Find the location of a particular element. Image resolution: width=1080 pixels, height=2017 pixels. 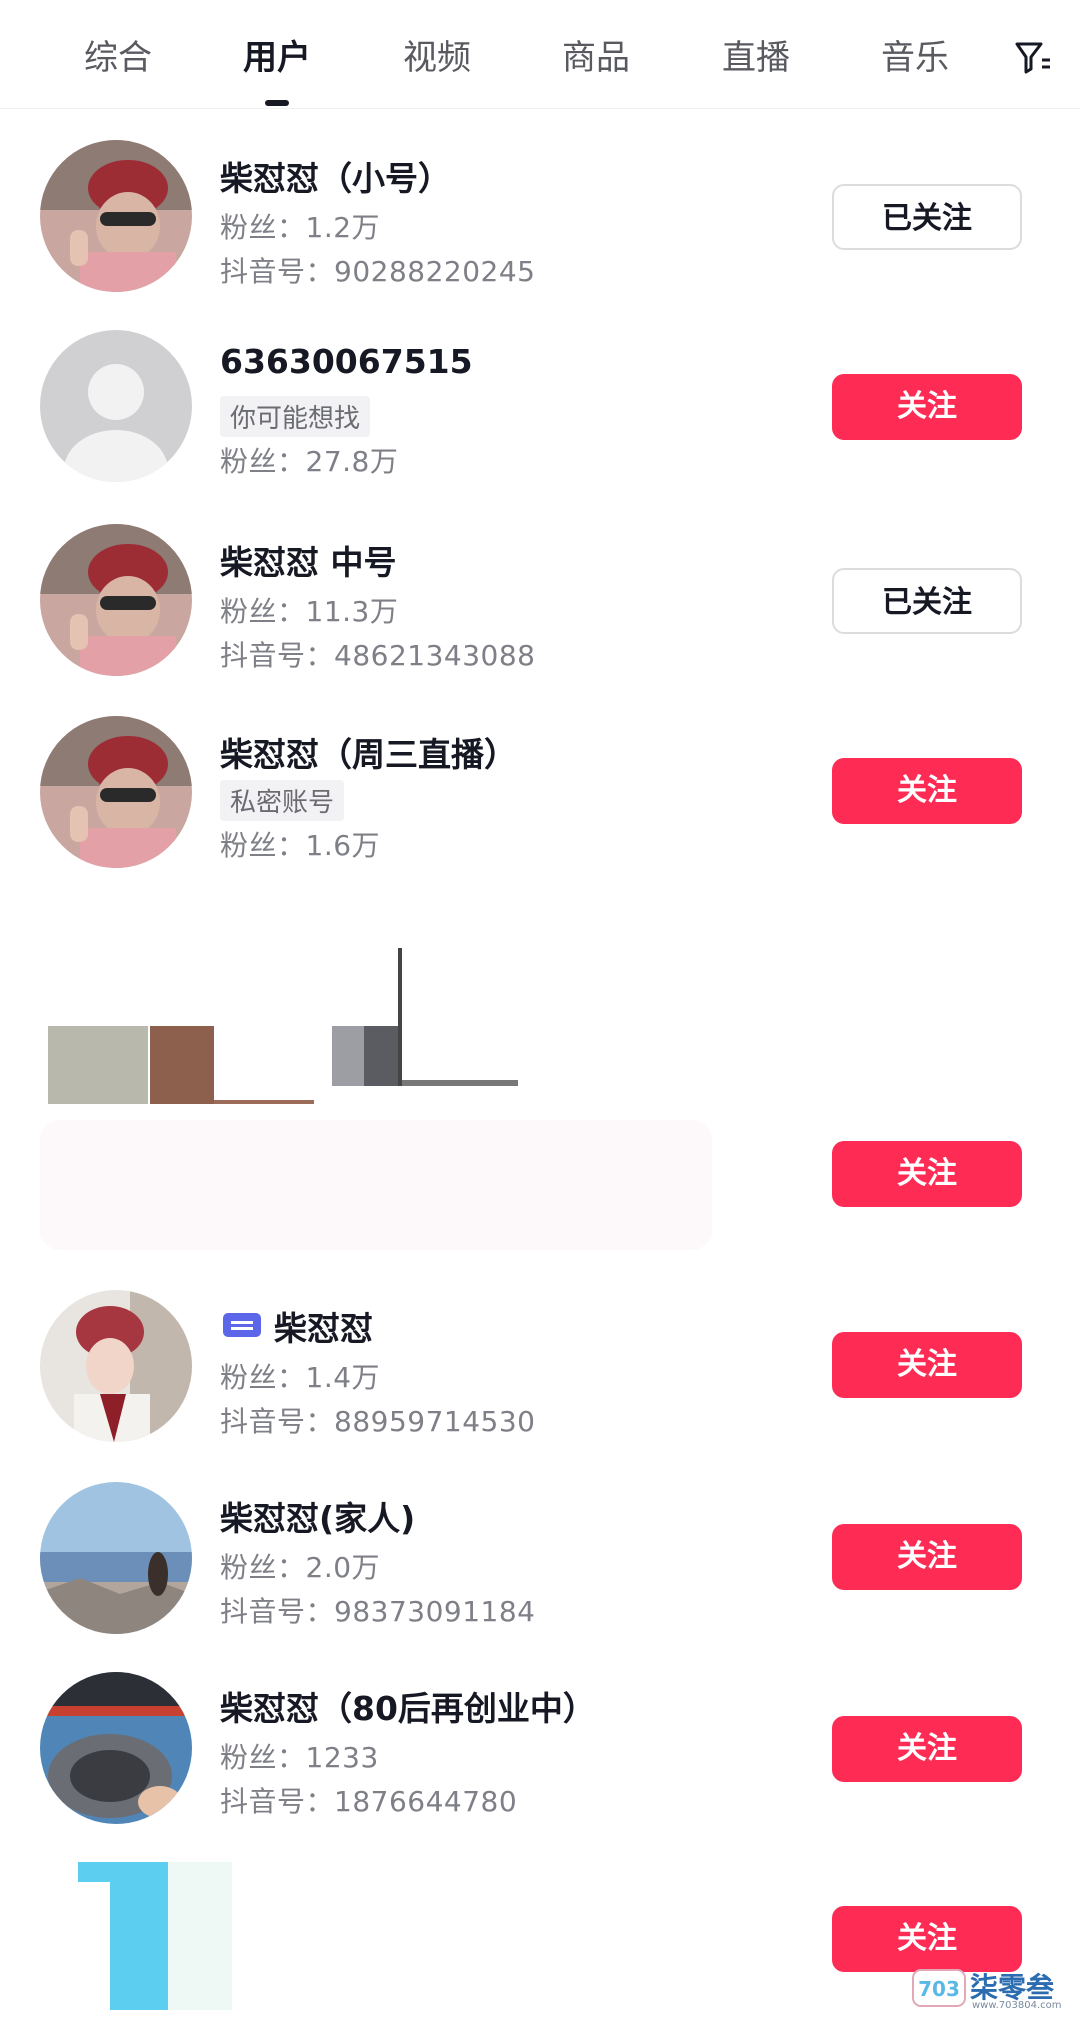

follower-count: 粉丝：1.6万 is located at coordinates (300, 845).